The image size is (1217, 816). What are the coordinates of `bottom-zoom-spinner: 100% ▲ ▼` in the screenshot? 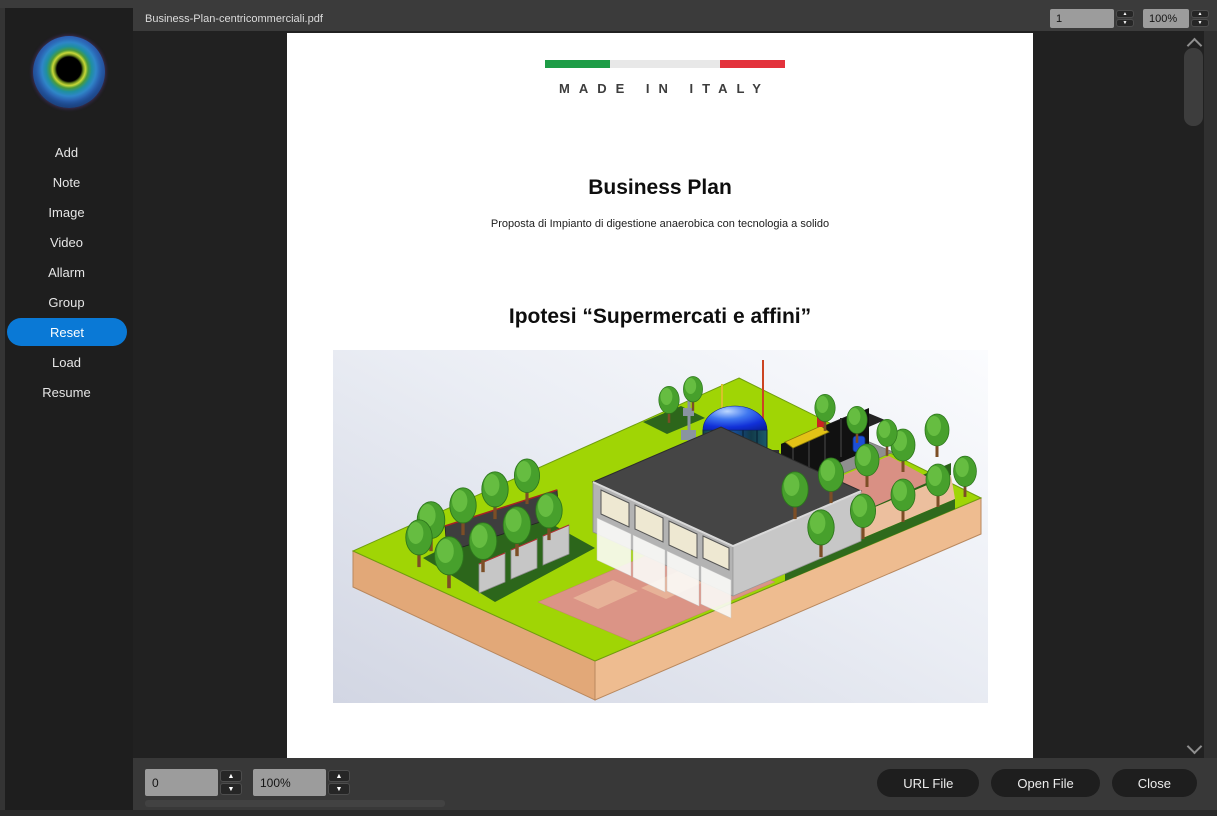 It's located at (301, 782).